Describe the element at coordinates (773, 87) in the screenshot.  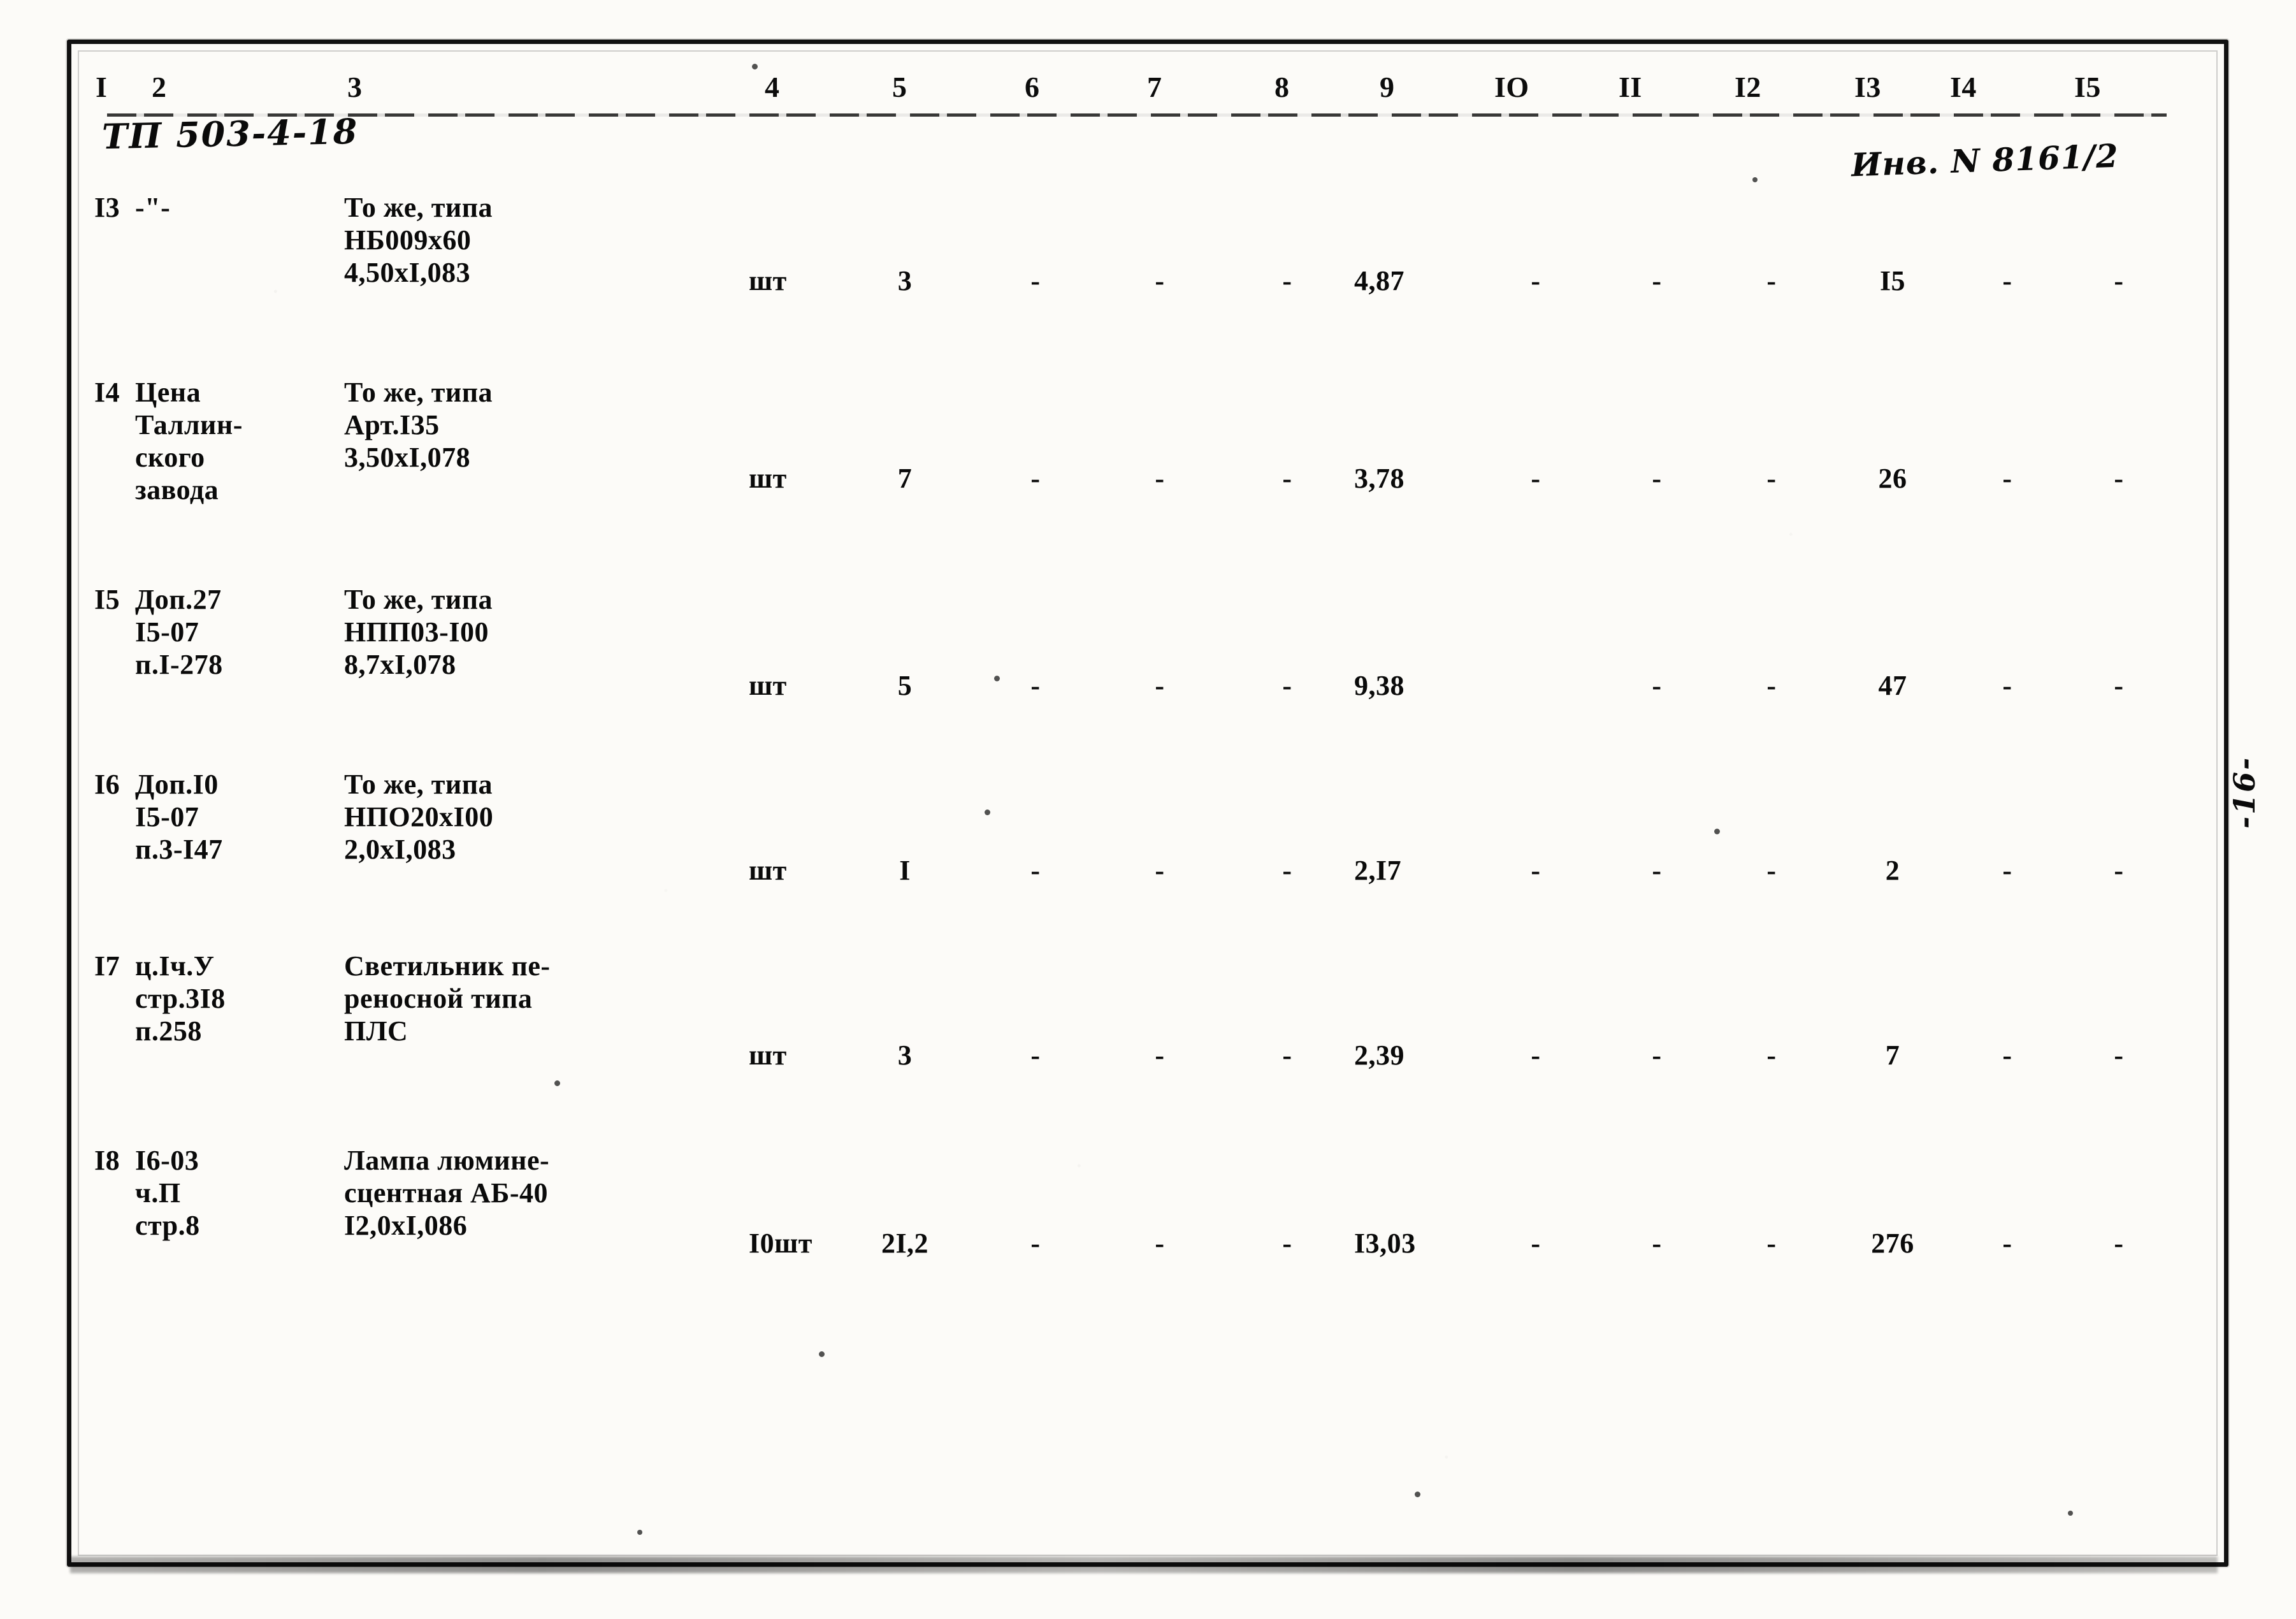
I see `column-header-4: 4` at that location.